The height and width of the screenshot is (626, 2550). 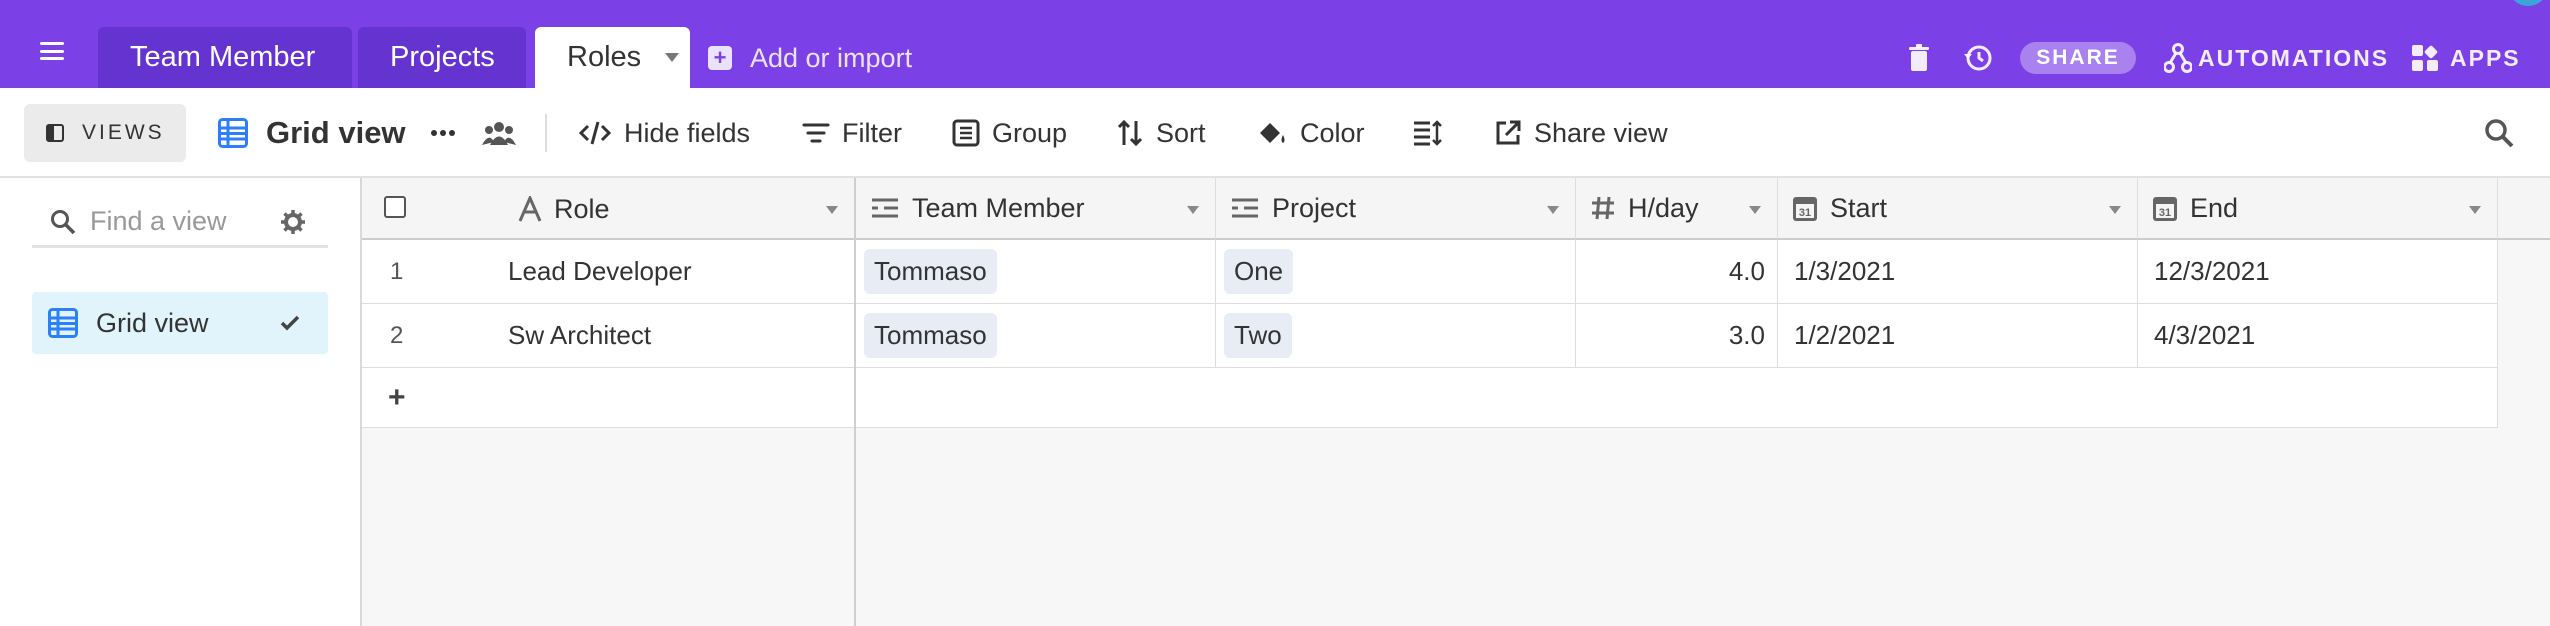 I want to click on filter-button: Filter, so click(x=852, y=133).